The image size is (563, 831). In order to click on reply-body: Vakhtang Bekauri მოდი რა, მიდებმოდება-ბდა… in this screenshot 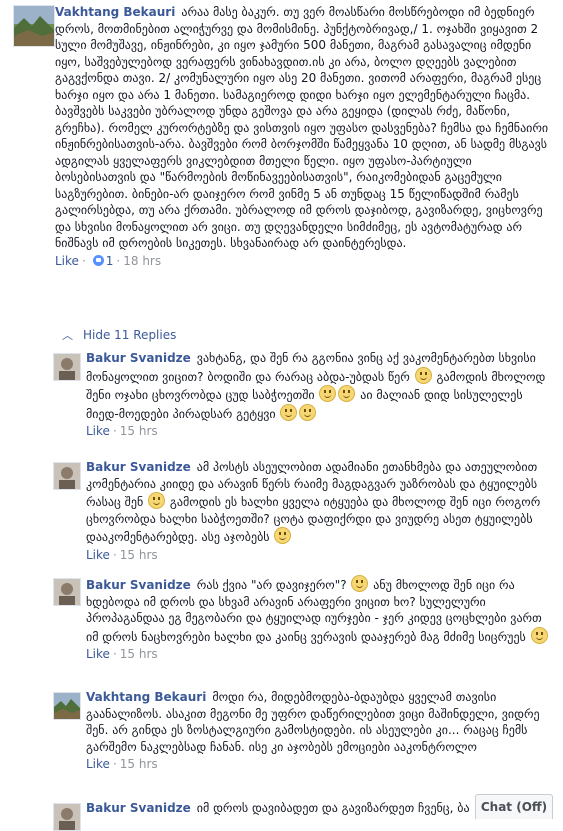, I will do `click(319, 731)`.